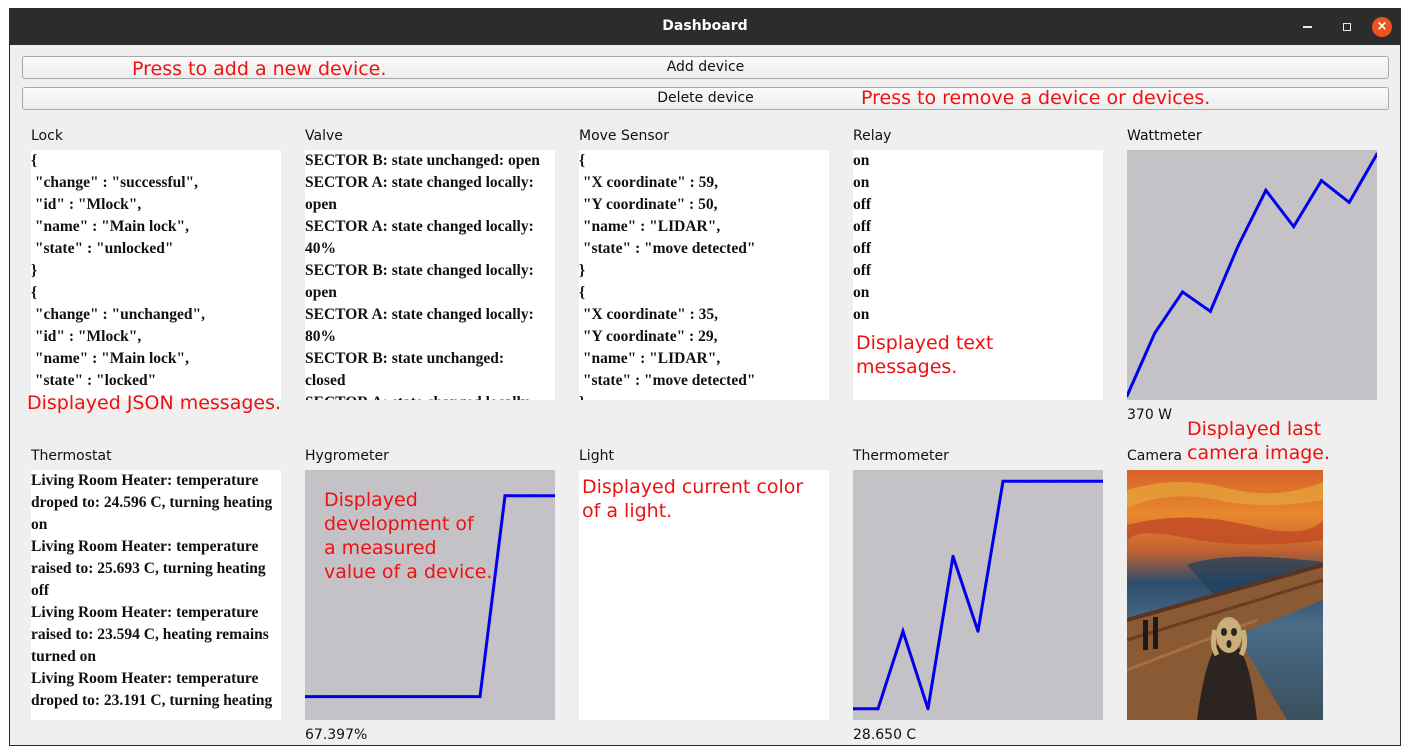 The image size is (1410, 755). What do you see at coordinates (118, 314) in the screenshot?
I see `message-line: "change" : "unchanged",` at bounding box center [118, 314].